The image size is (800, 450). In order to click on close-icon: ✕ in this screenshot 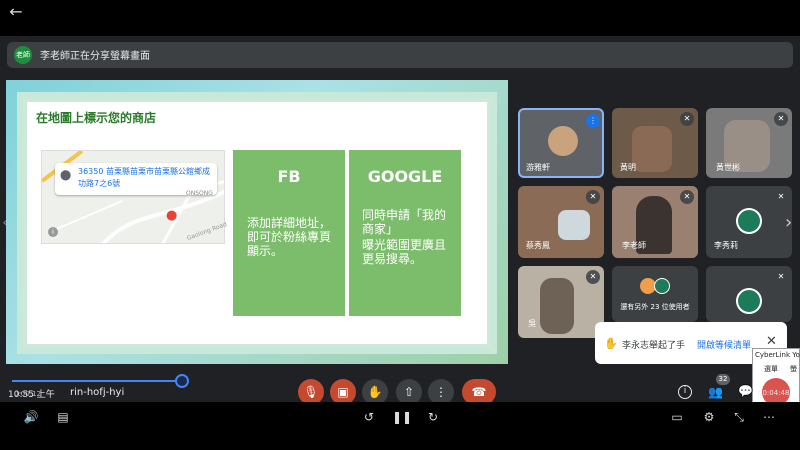, I will do `click(771, 341)`.